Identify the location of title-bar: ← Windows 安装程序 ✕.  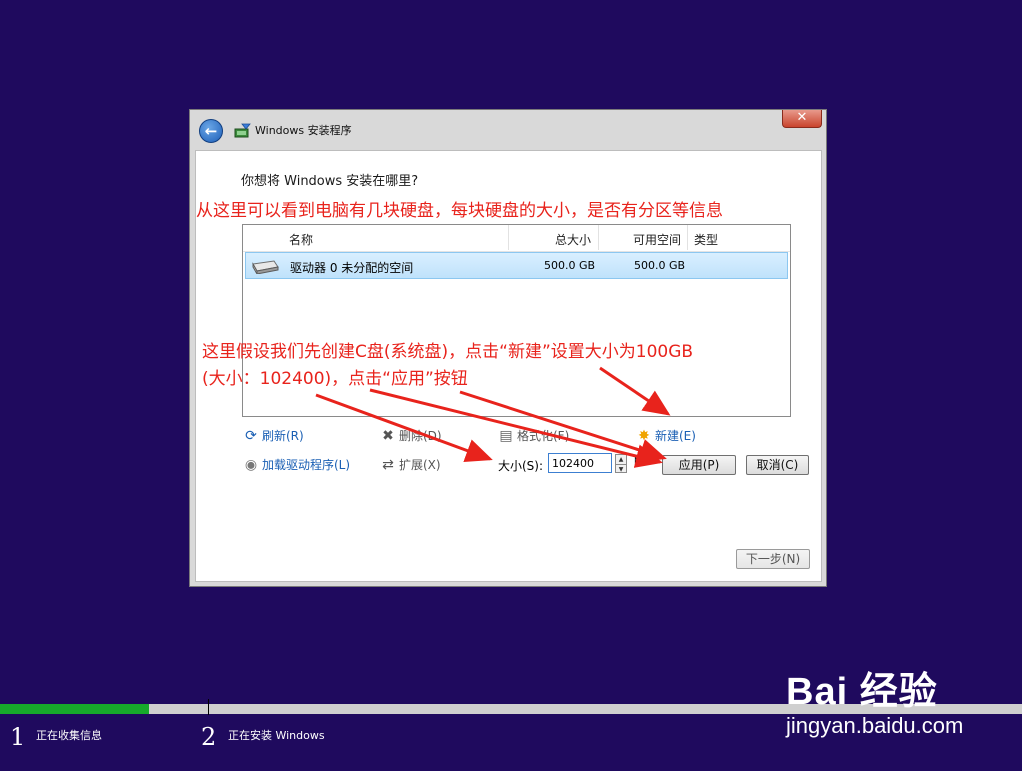
(508, 130).